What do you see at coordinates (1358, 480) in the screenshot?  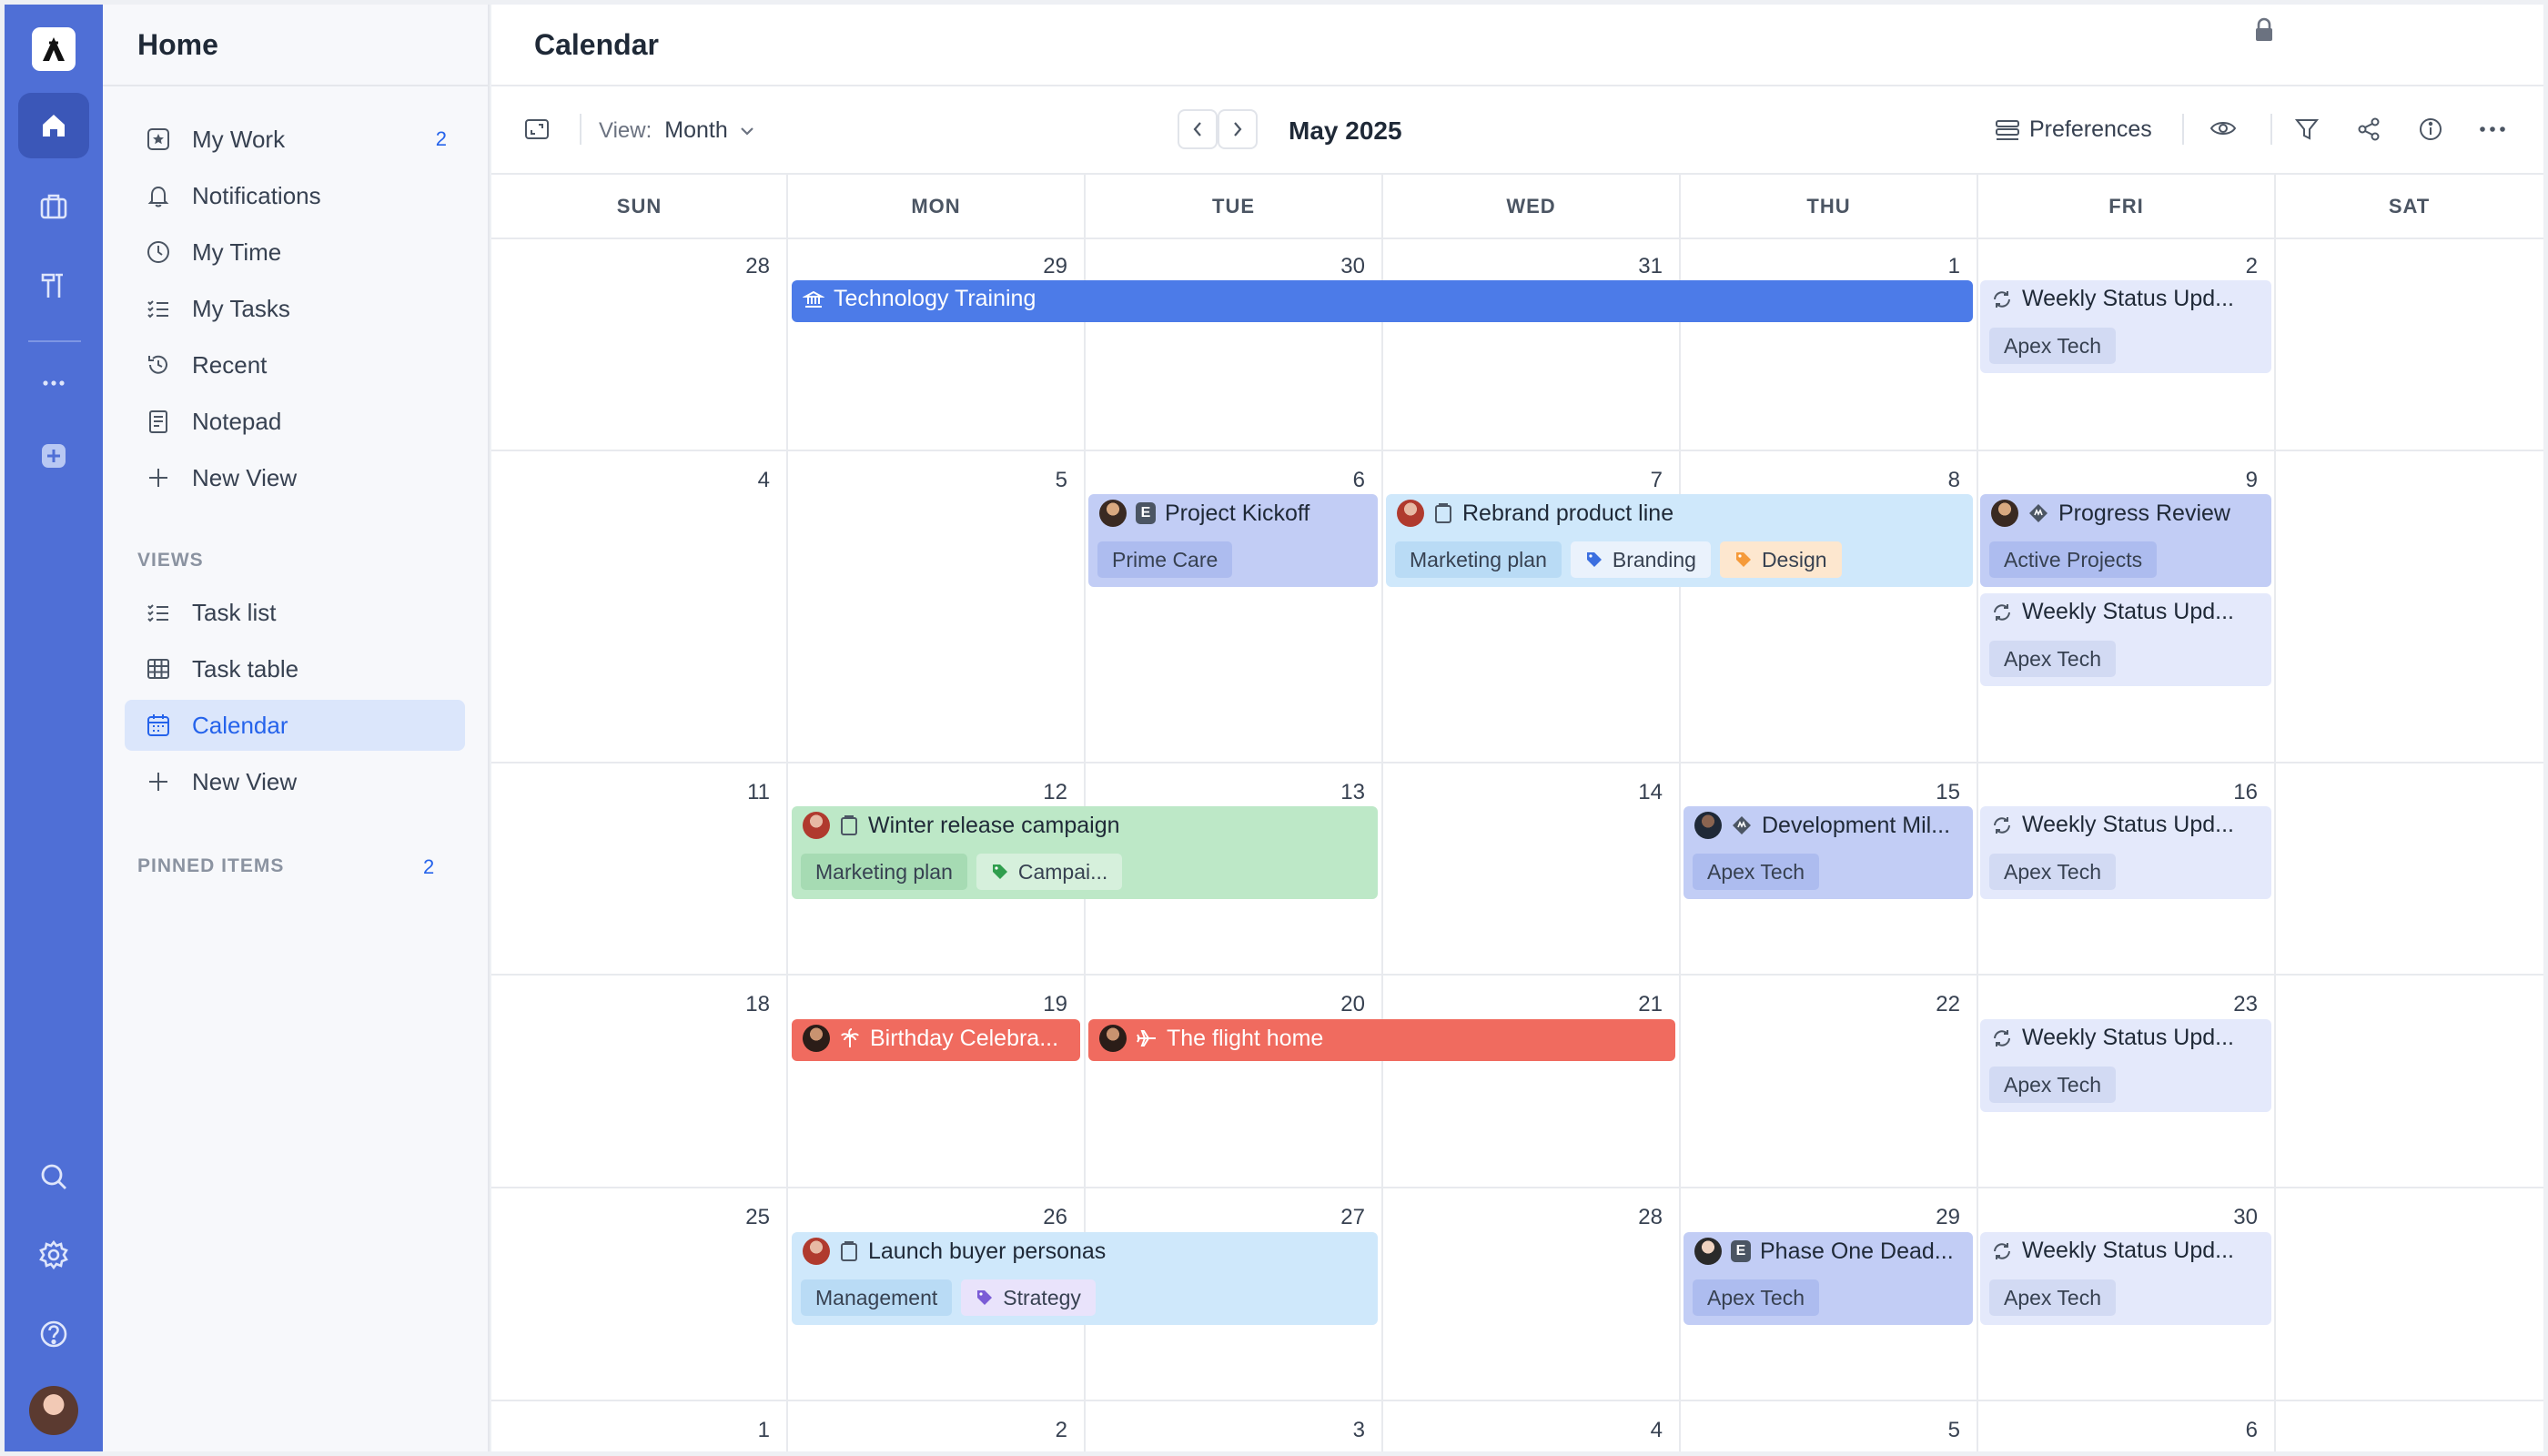 I see `day-number: 6` at bounding box center [1358, 480].